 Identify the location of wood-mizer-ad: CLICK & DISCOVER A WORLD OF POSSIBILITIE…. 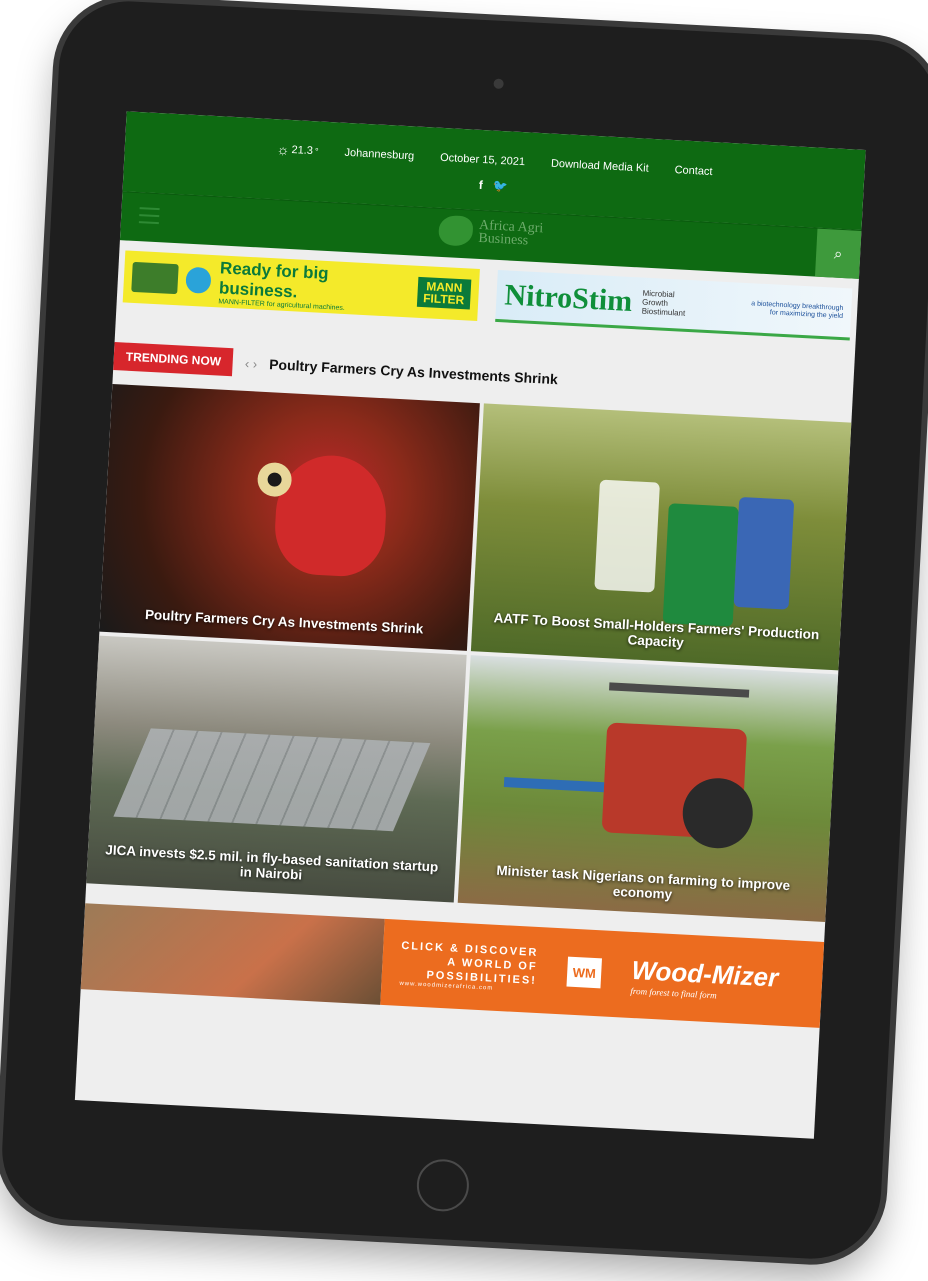
(452, 965).